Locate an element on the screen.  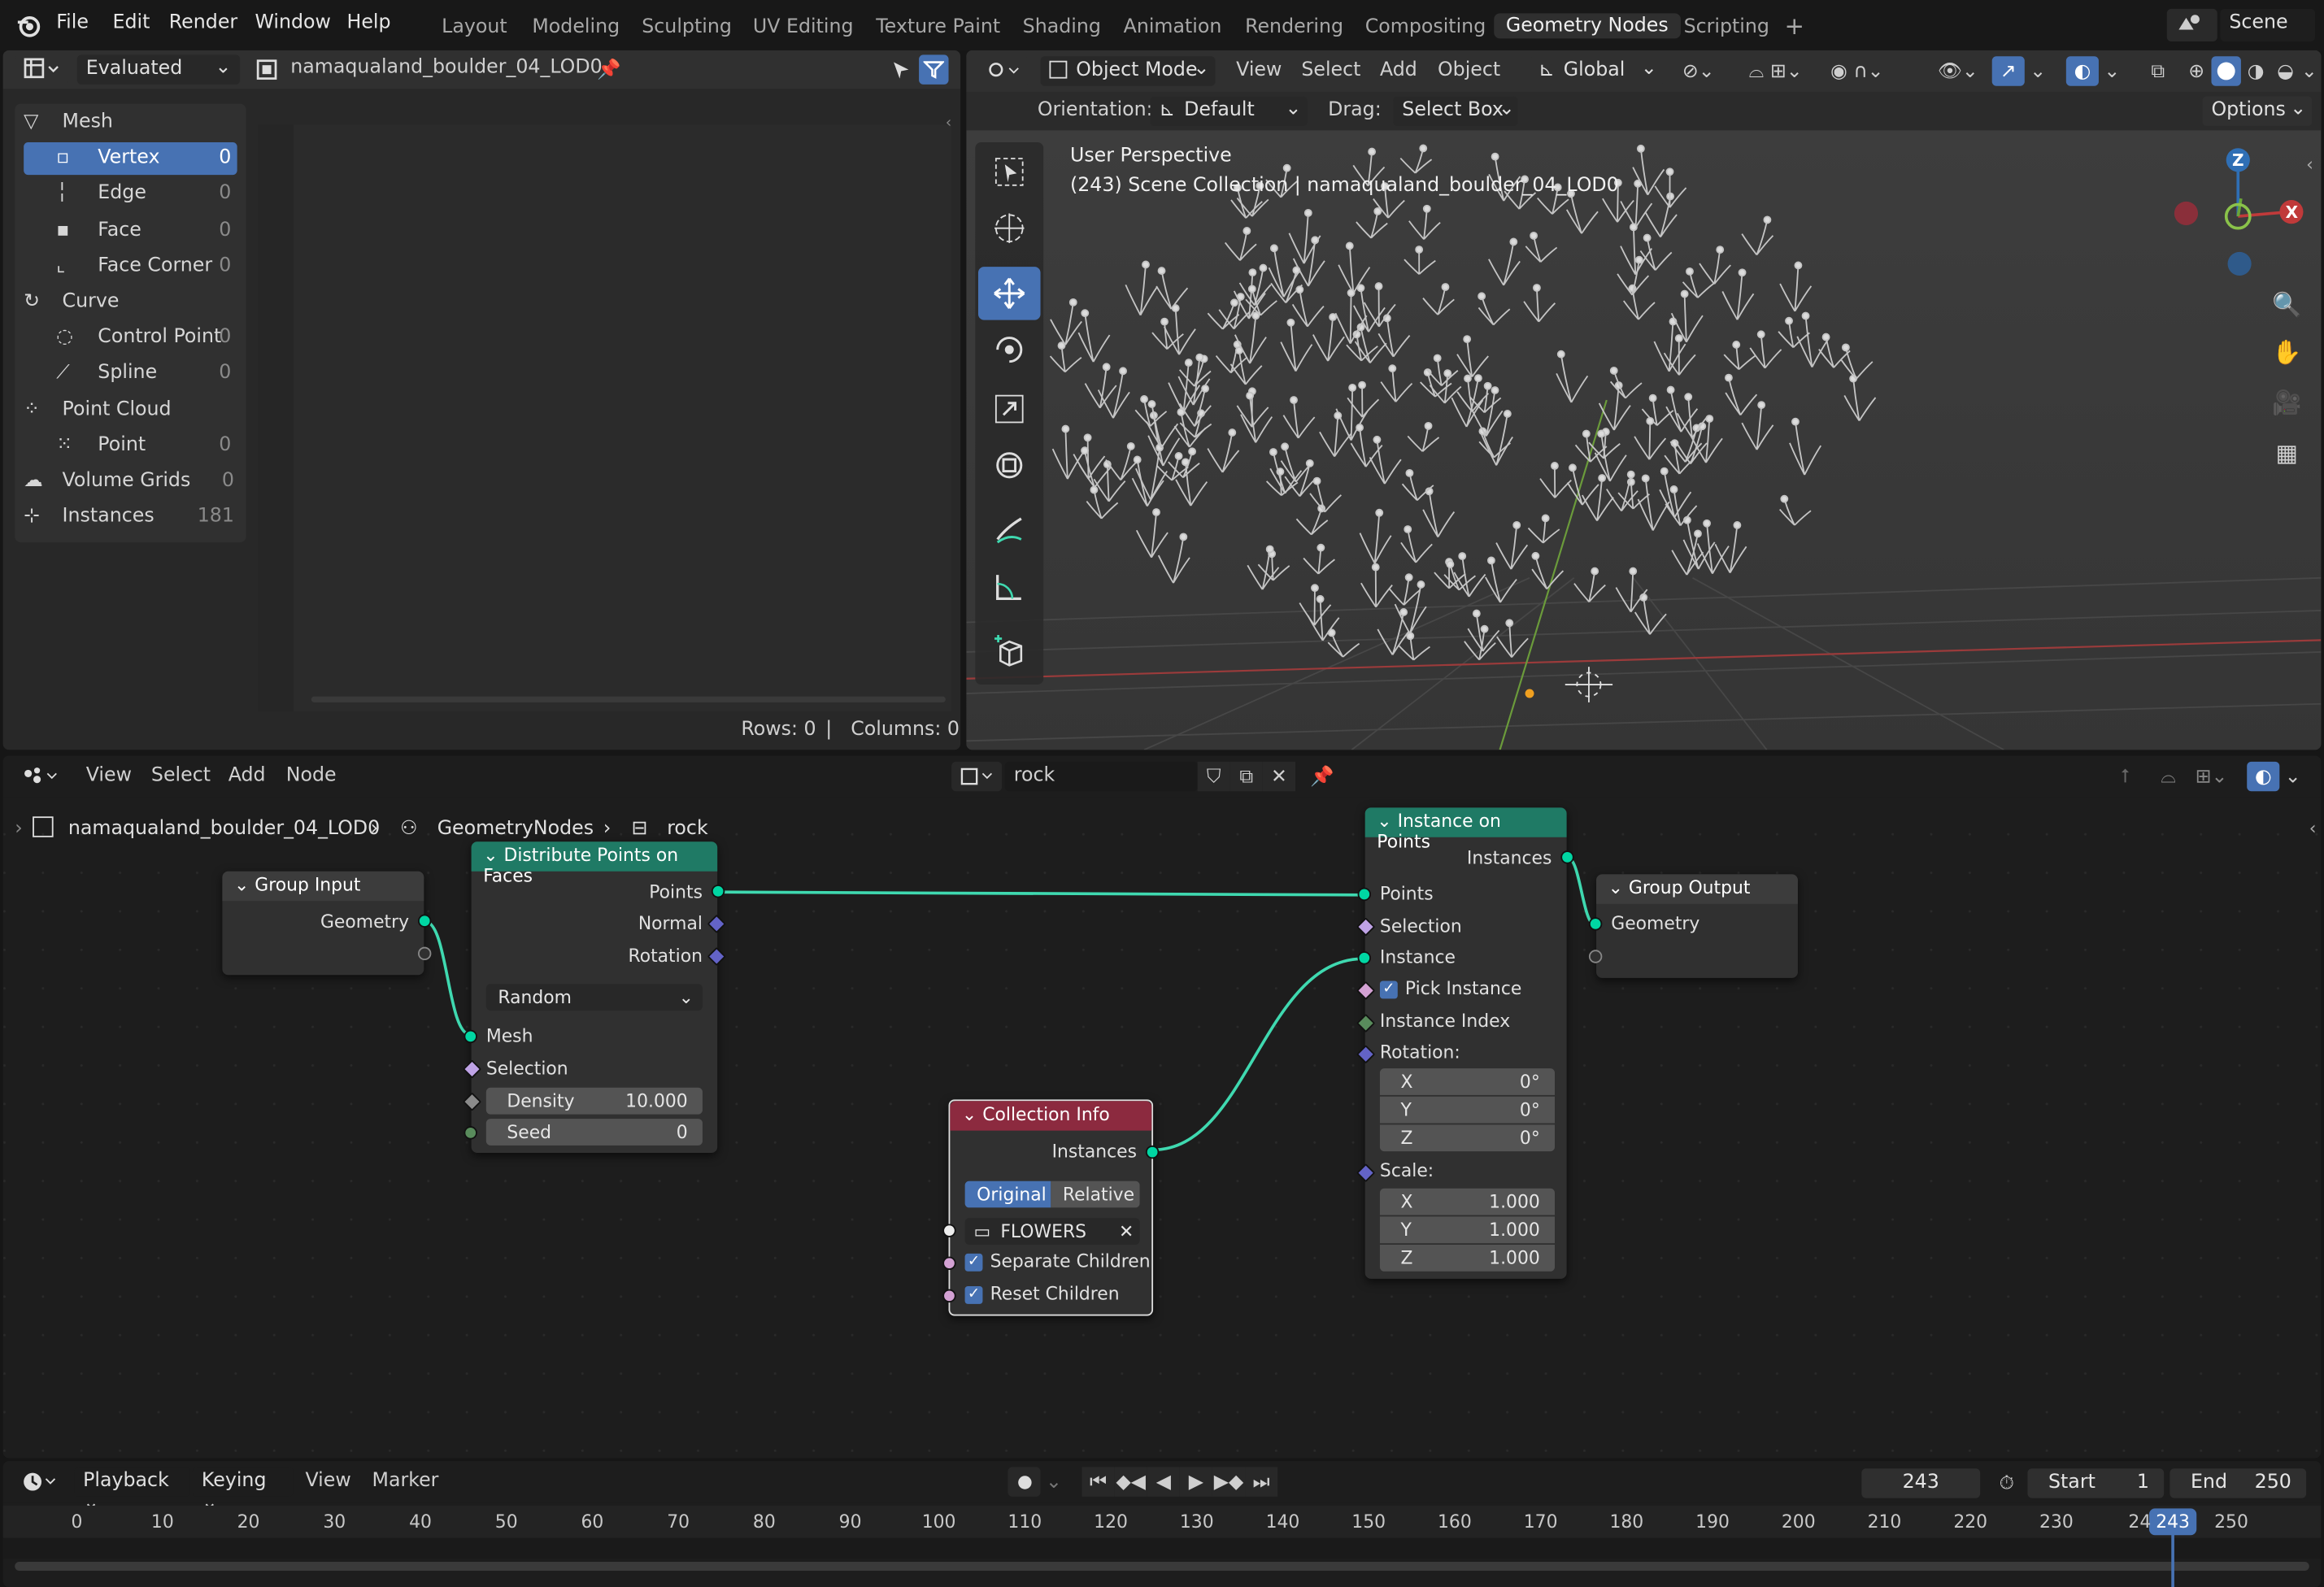
instance-on-points-header: ⌄ Instance on Points is located at coordinates (1466, 829).